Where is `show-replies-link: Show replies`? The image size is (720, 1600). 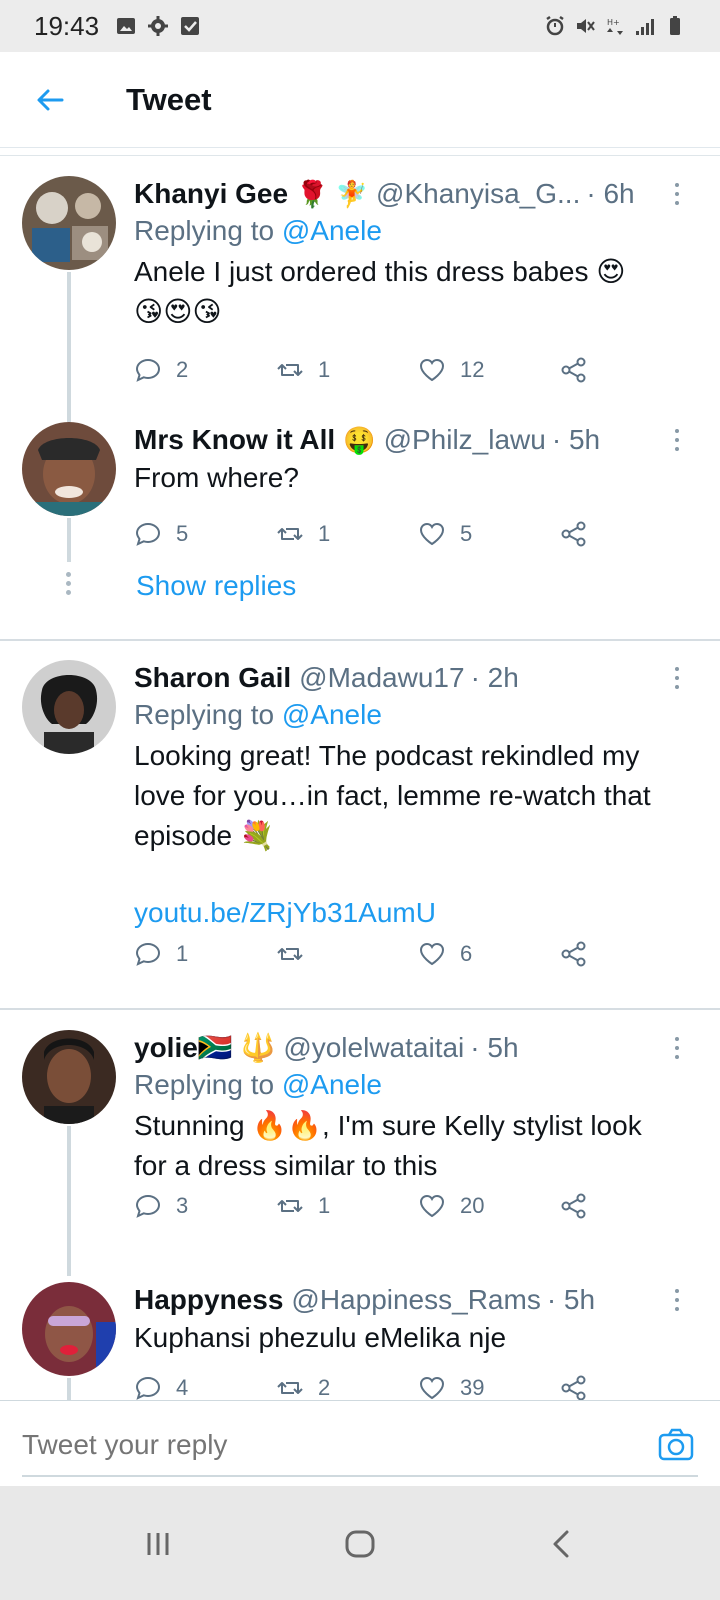 show-replies-link: Show replies is located at coordinates (216, 586).